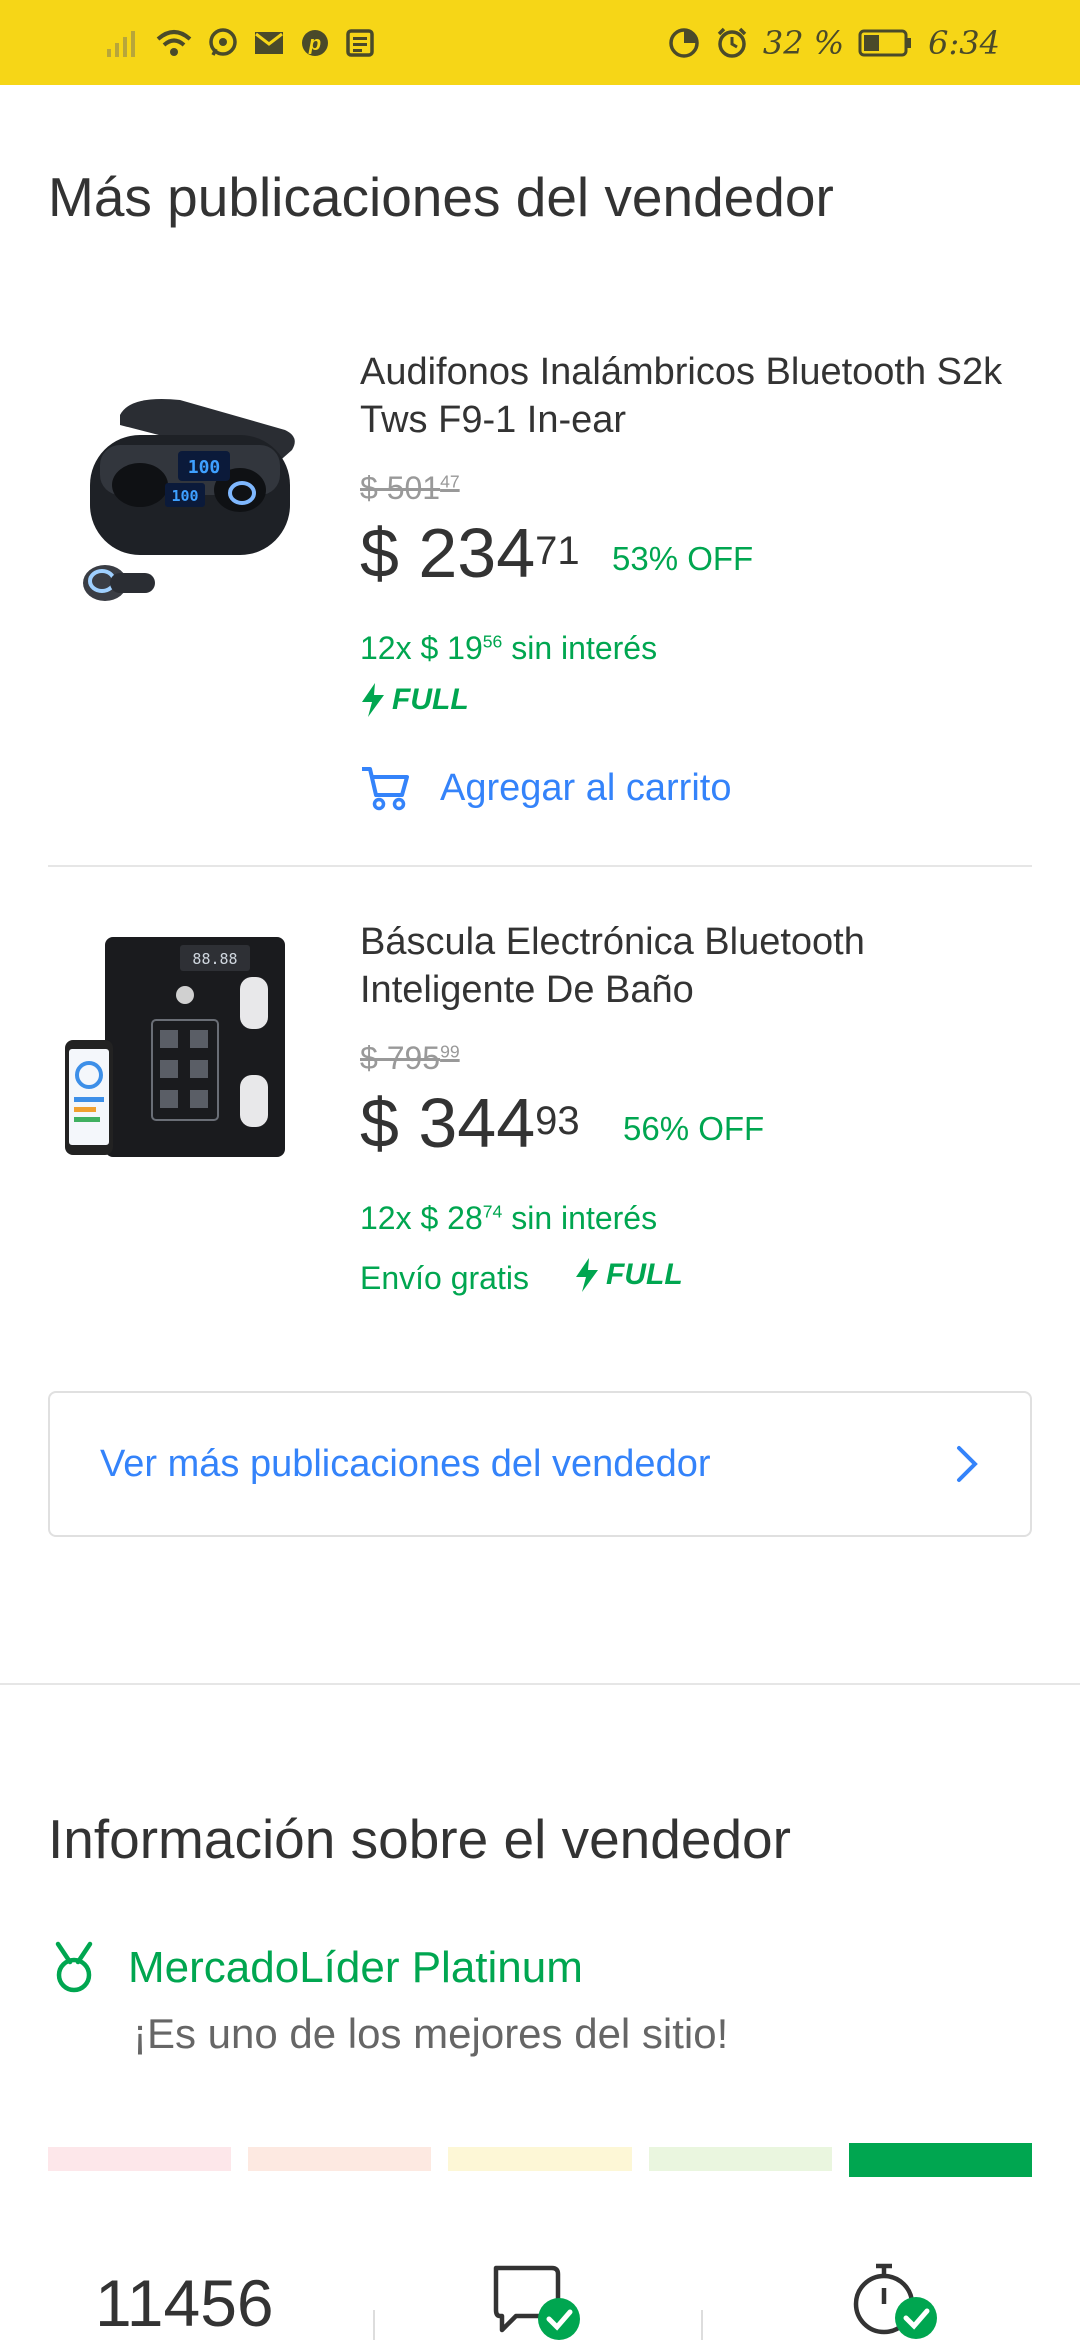  Describe the element at coordinates (732, 43) in the screenshot. I see `alarm-icon` at that location.